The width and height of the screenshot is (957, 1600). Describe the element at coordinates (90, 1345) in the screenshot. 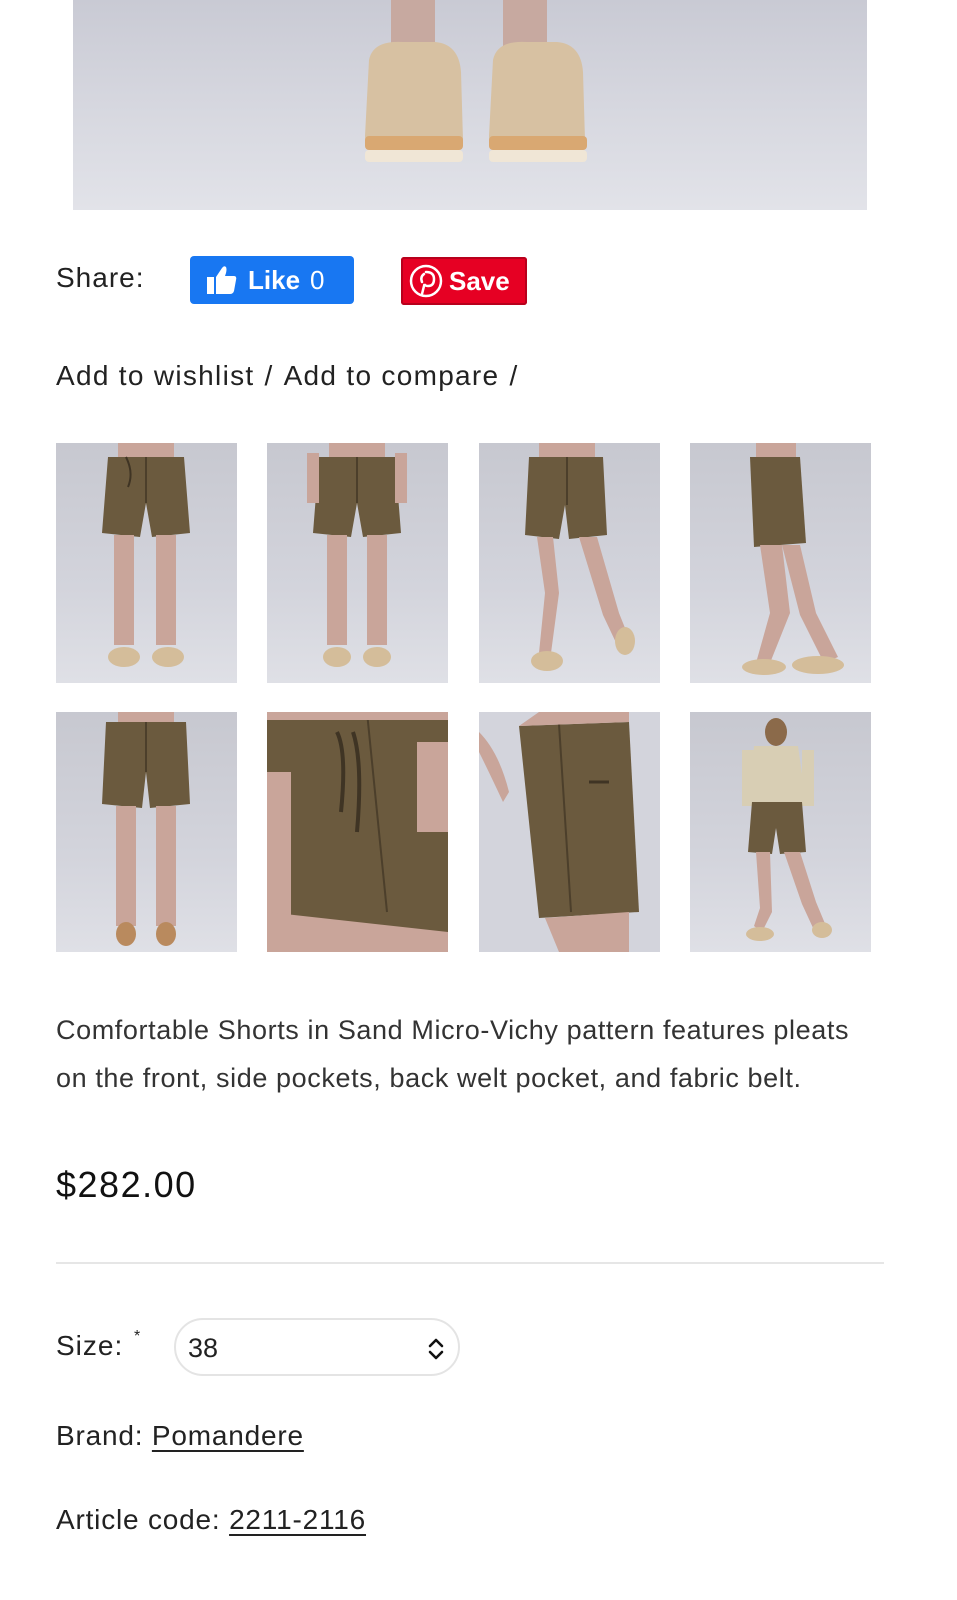

I see `size-label: Size:` at that location.